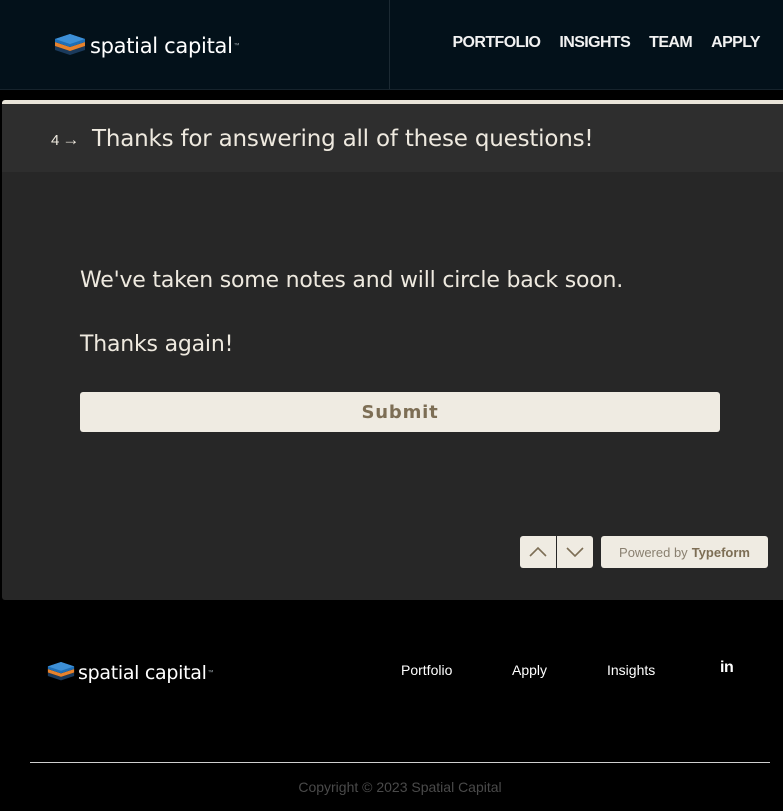 This screenshot has height=811, width=783. I want to click on copyright-text: Copyright © 2023 Spatial Capital, so click(400, 787).